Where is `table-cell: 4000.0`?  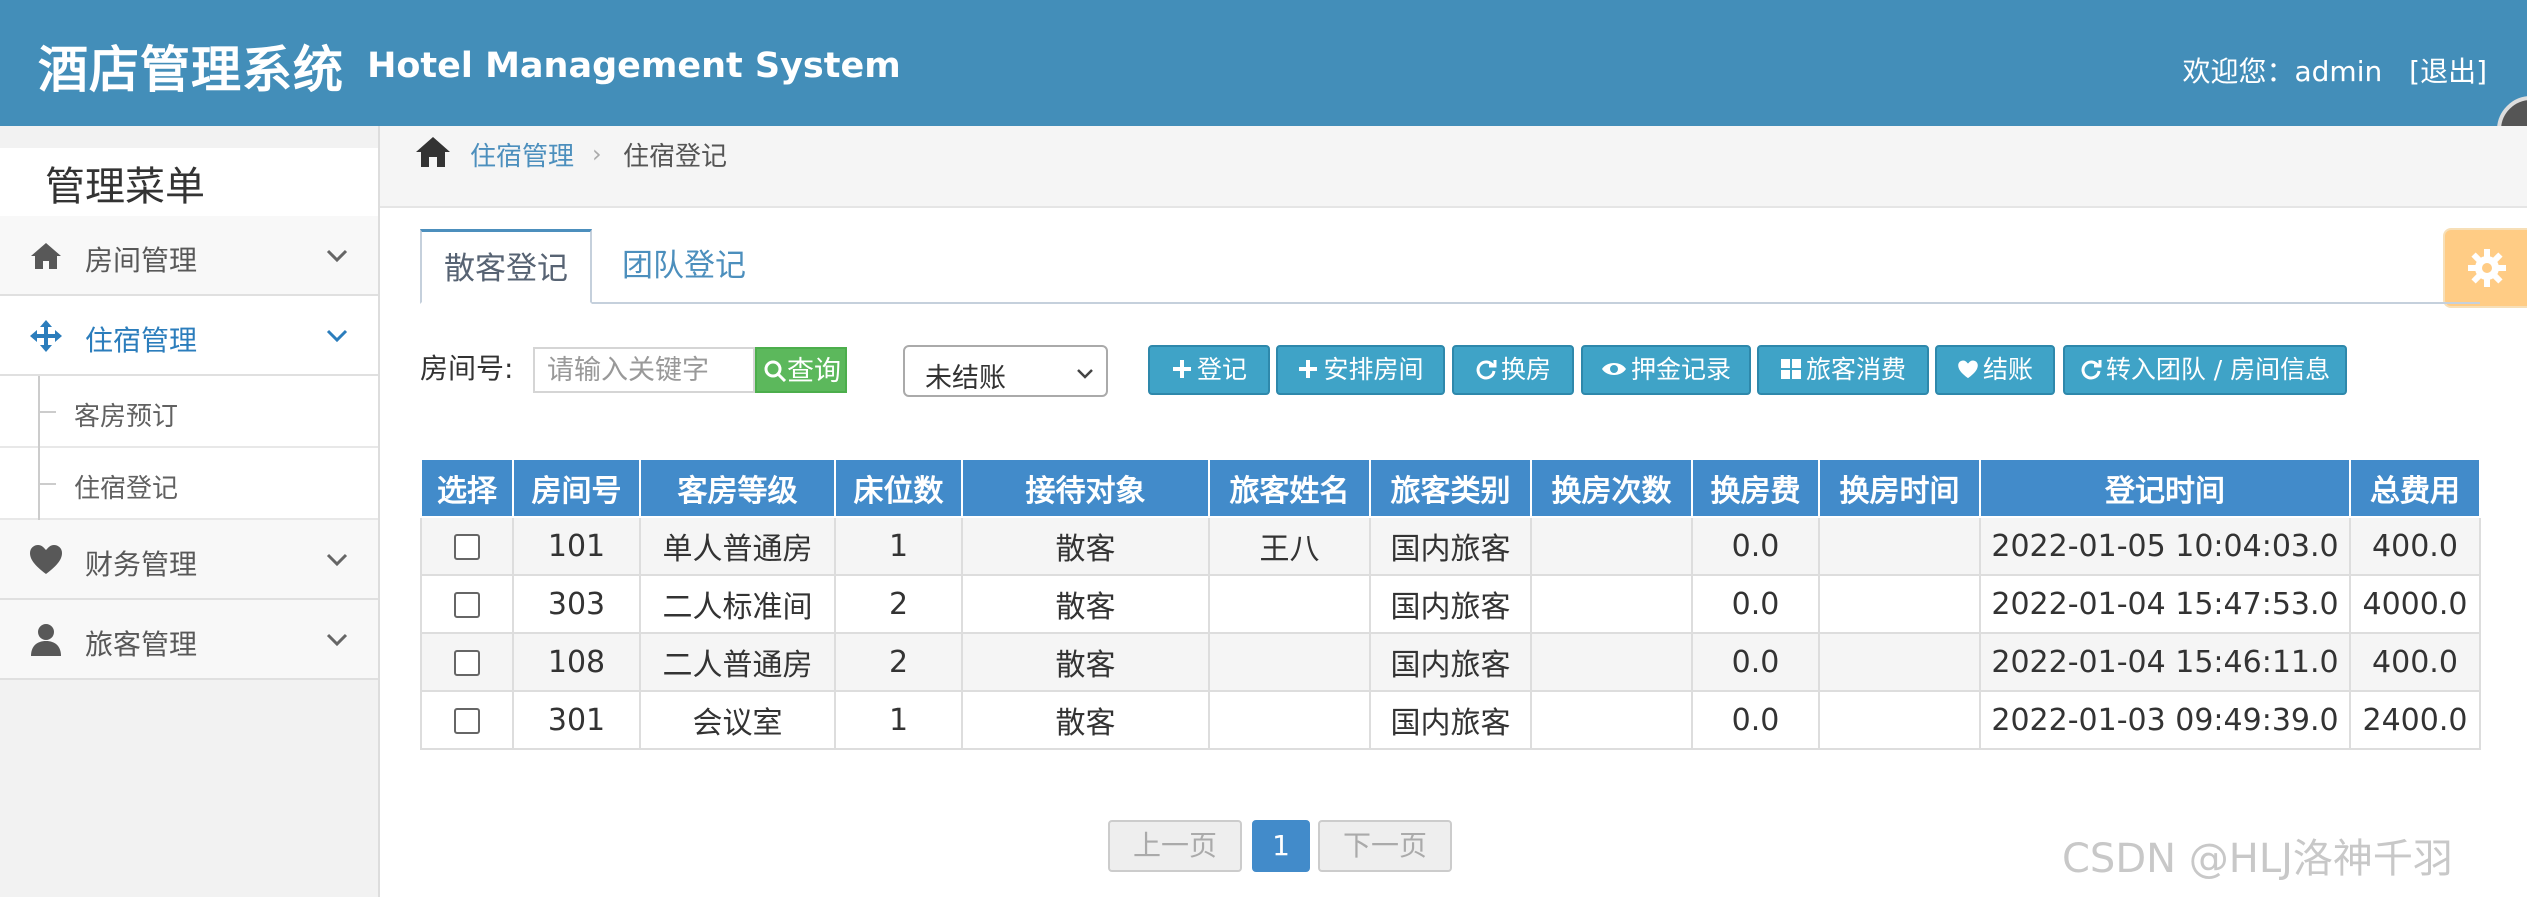 table-cell: 4000.0 is located at coordinates (2415, 604).